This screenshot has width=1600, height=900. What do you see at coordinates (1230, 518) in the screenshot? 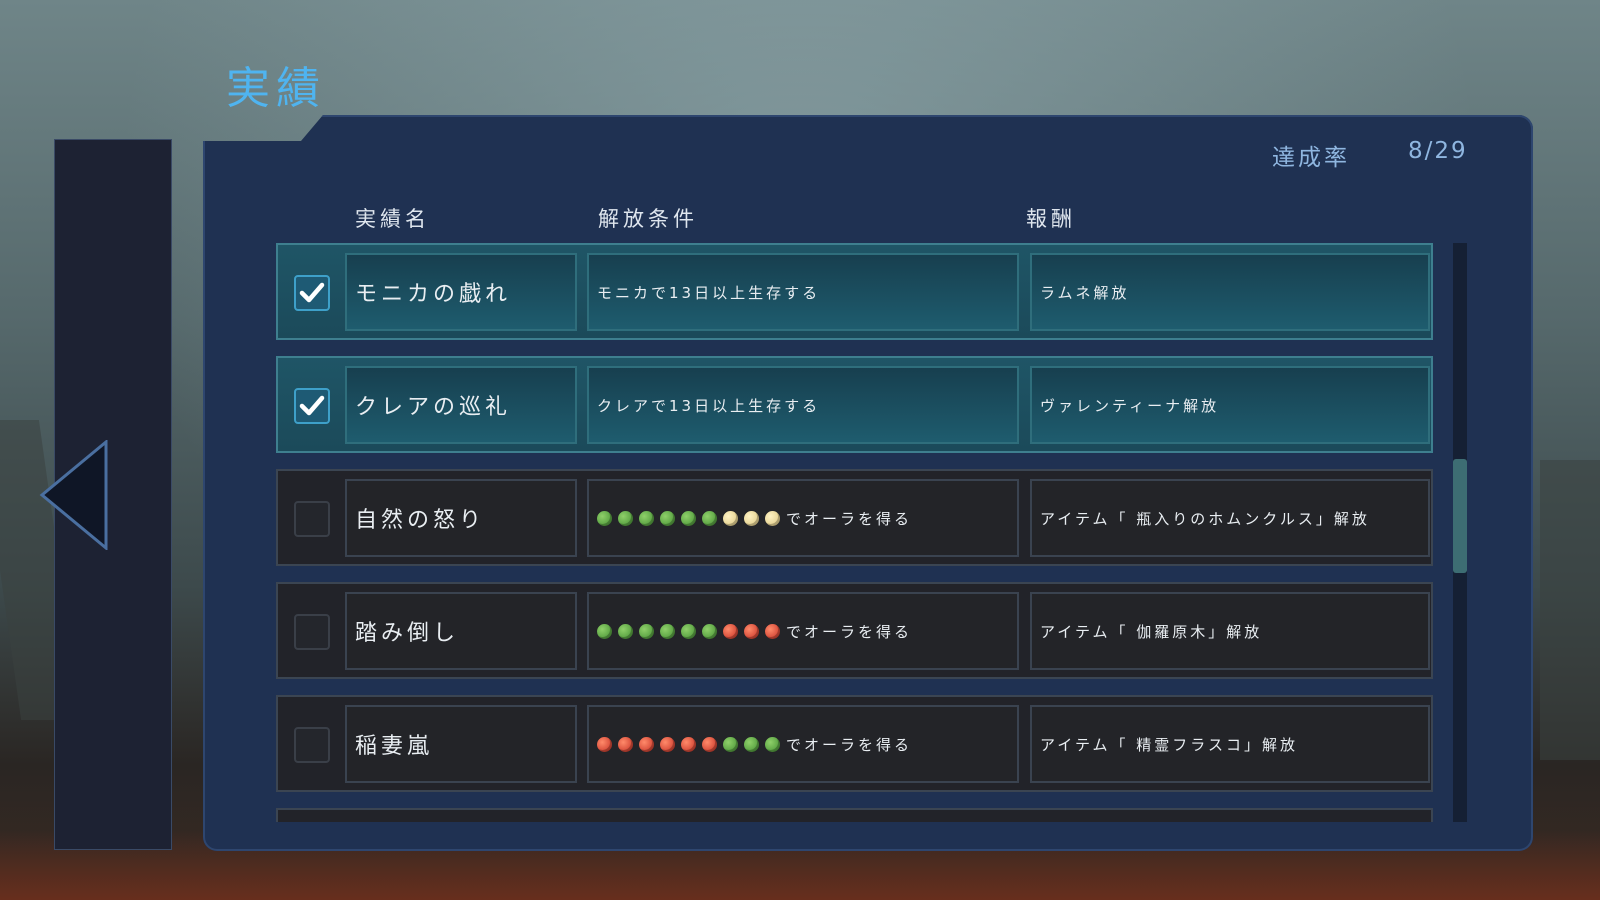
I see `achievement-reward: アイテム「 瓶入りのホムンクルス」解放` at bounding box center [1230, 518].